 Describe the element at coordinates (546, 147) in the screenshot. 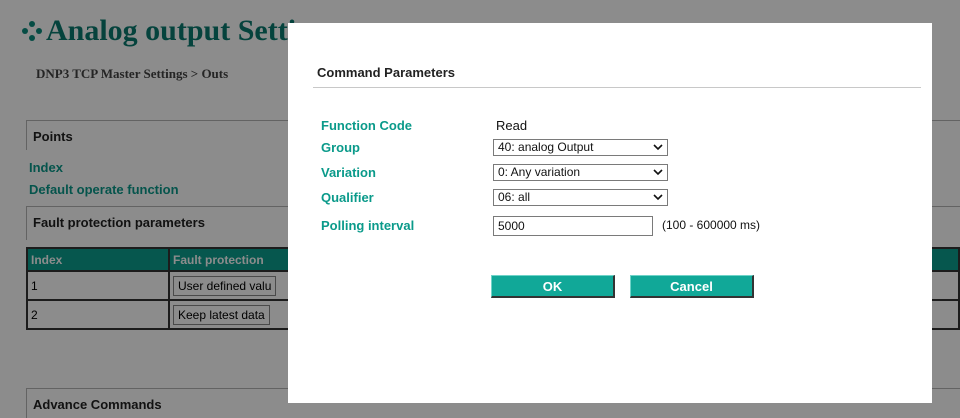

I see `group-select-value: 40: analog Output` at that location.